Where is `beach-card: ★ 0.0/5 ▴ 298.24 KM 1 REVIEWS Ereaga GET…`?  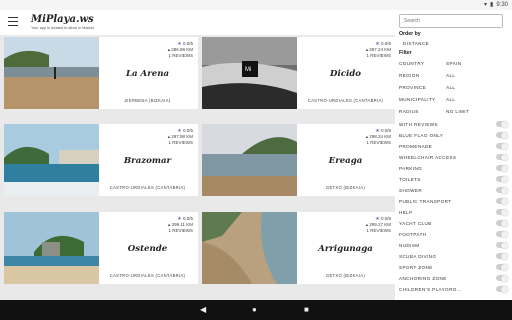 beach-card: ★ 0.0/5 ▴ 298.24 KM 1 REVIEWS Ereaga GET… is located at coordinates (299, 160).